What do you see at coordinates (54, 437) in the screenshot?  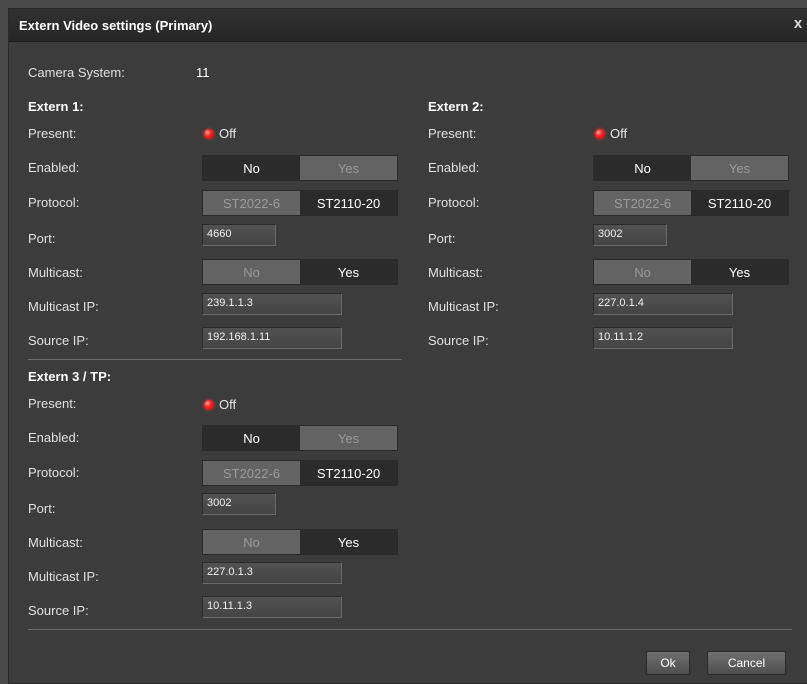 I see `extern-3-enabled-label: Enabled:` at bounding box center [54, 437].